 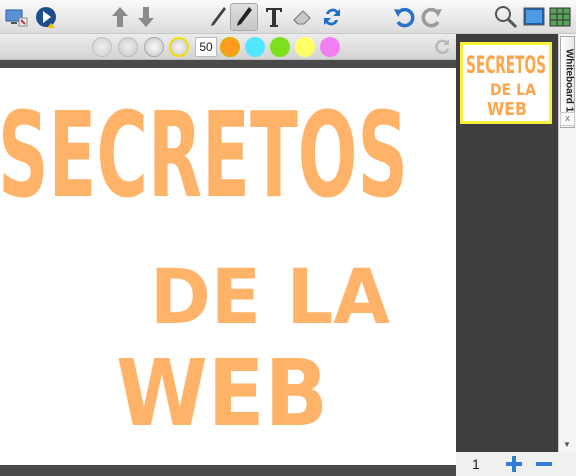 What do you see at coordinates (432, 17) in the screenshot?
I see `redo-icon` at bounding box center [432, 17].